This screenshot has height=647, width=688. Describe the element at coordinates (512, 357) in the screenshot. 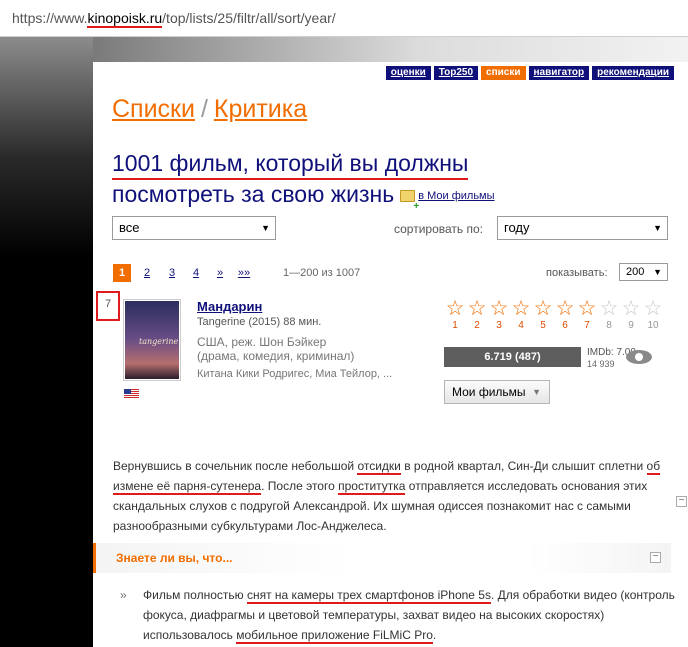

I see `kp-rating-button: 6.719 (487)` at that location.